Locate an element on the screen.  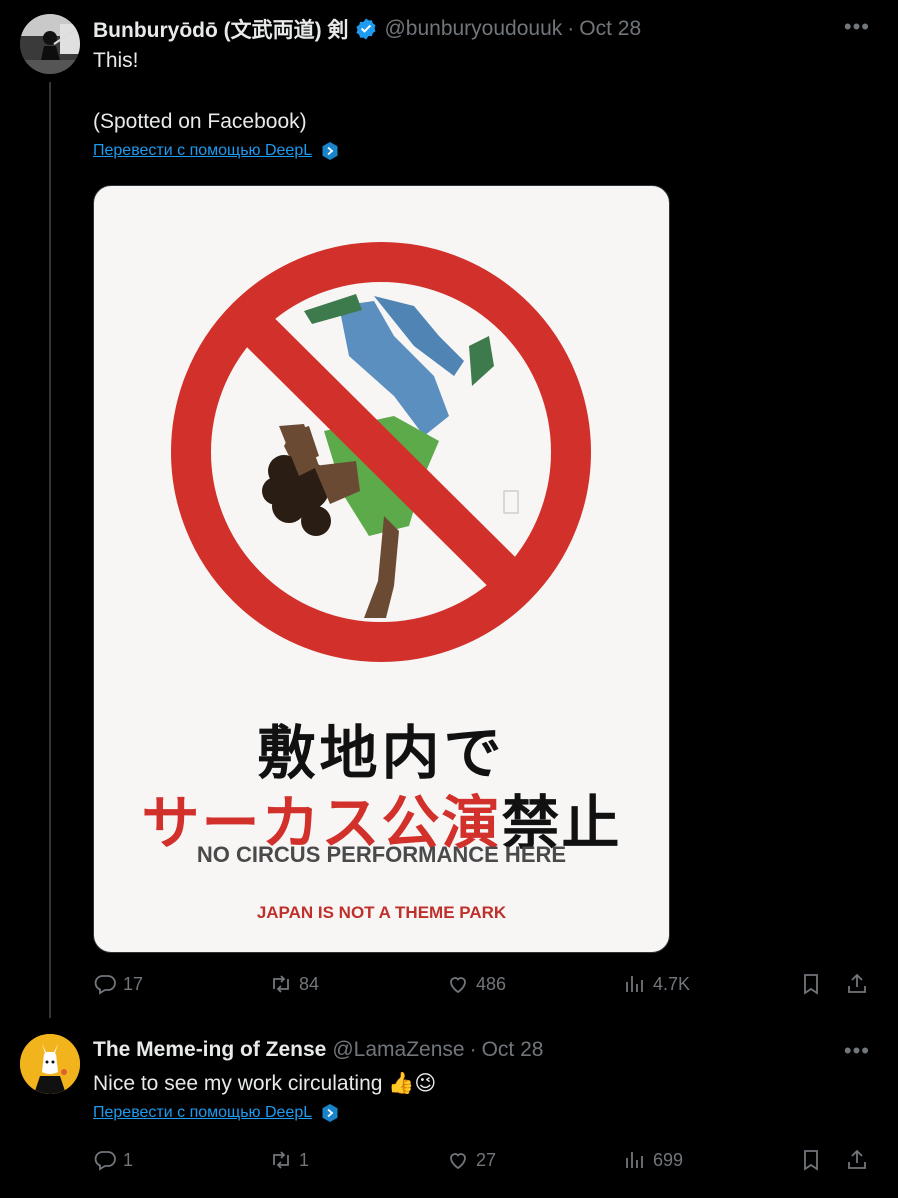
poster-english-line-2: JAPAN IS NOT A THEME PARK is located at coordinates (381, 912).